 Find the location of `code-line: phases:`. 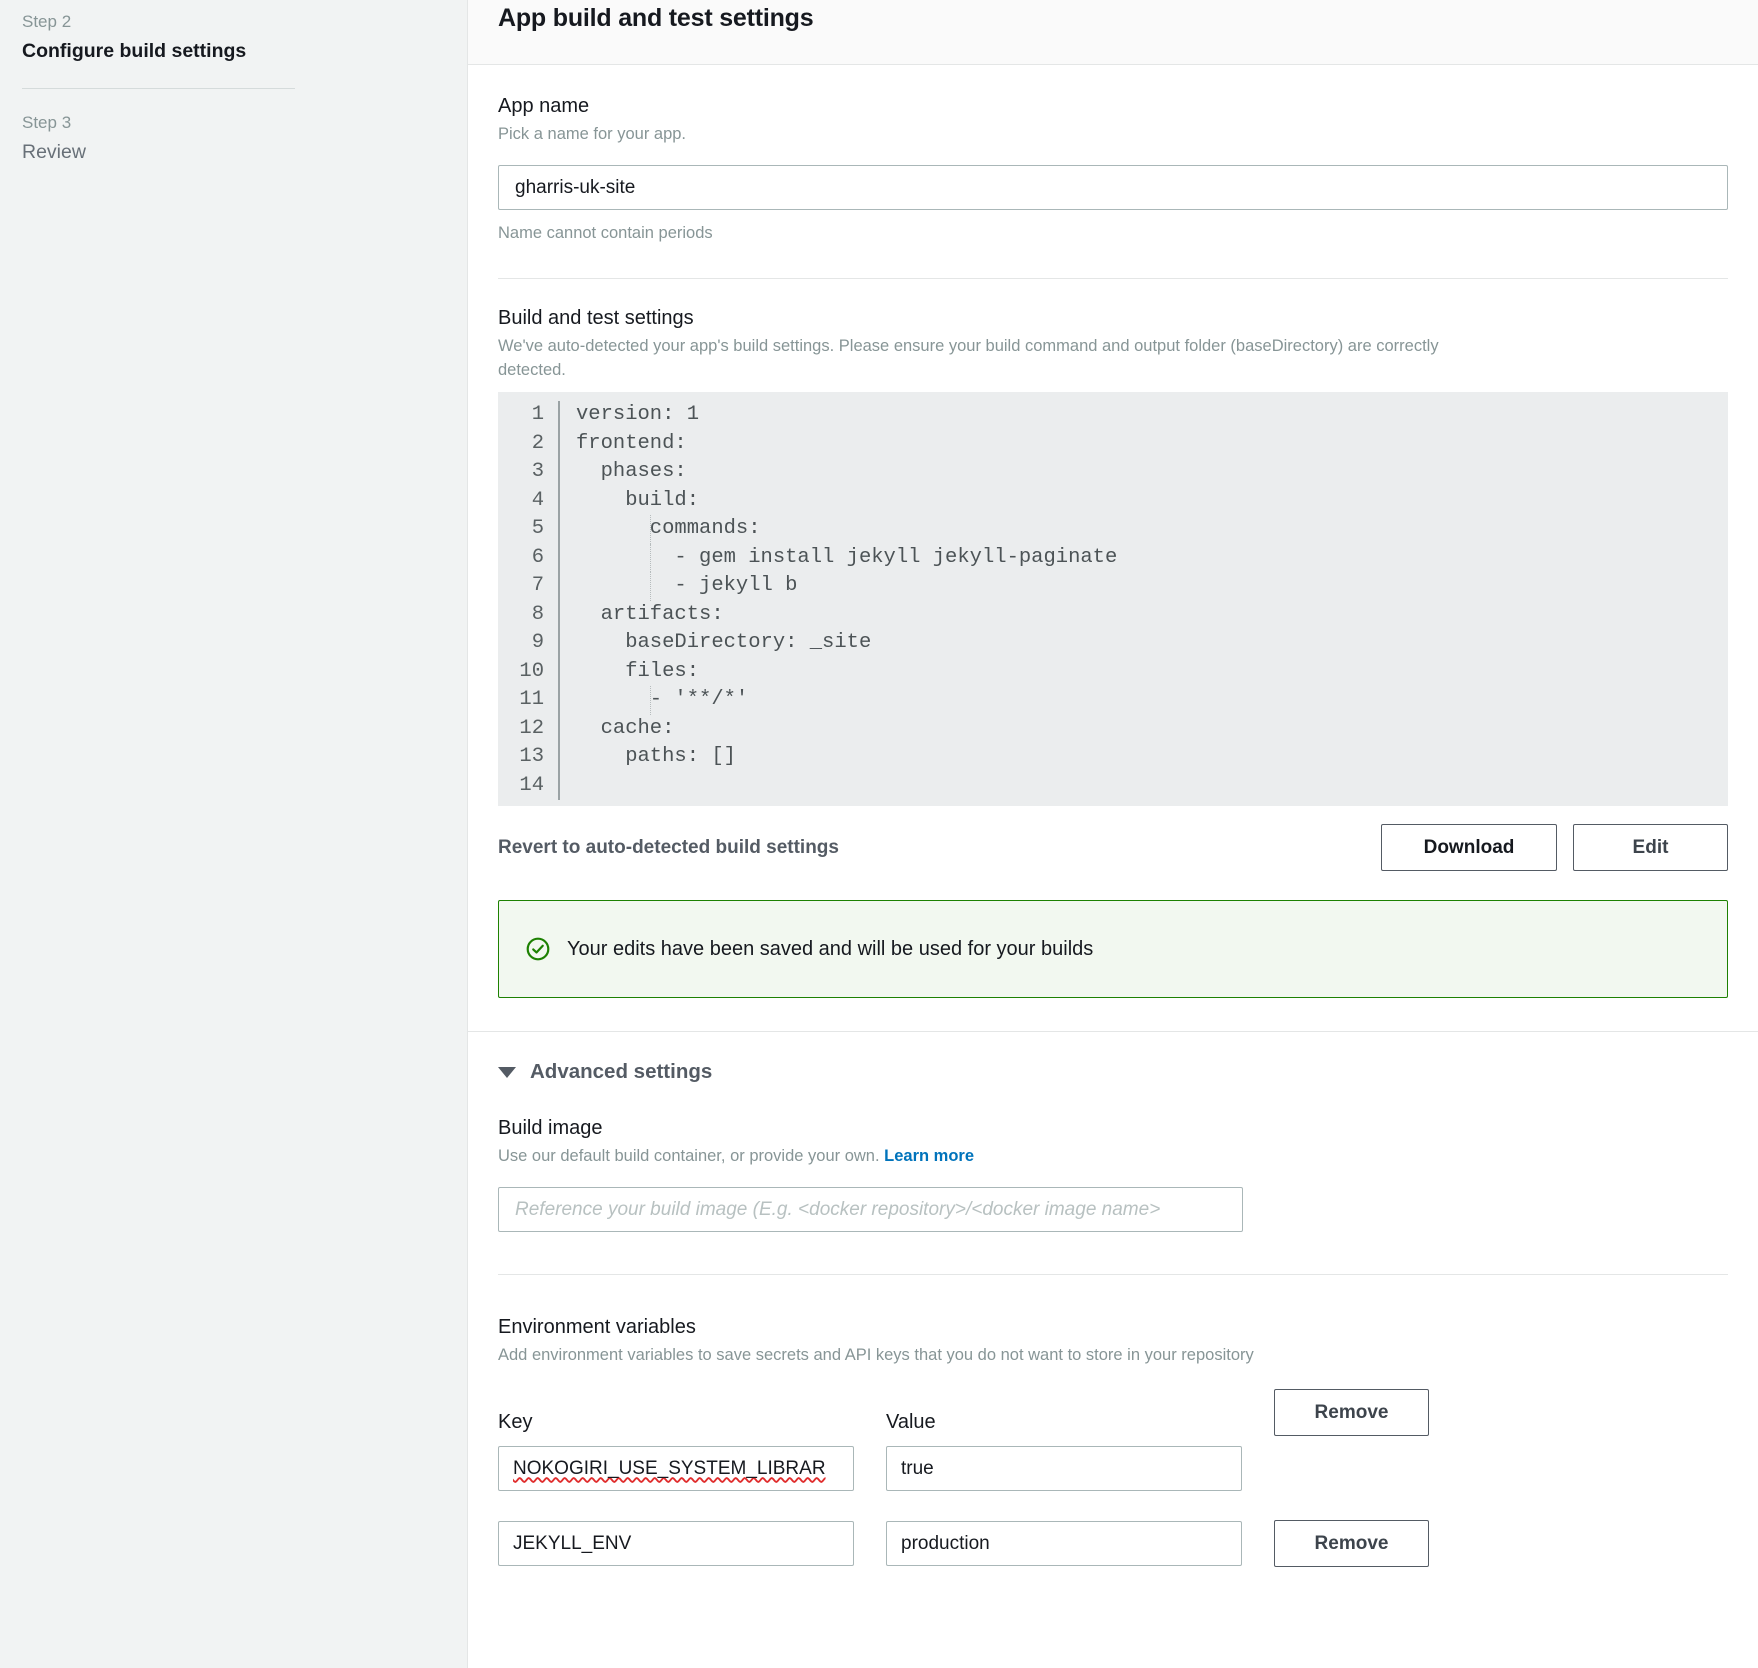

code-line: phases: is located at coordinates (631, 471).